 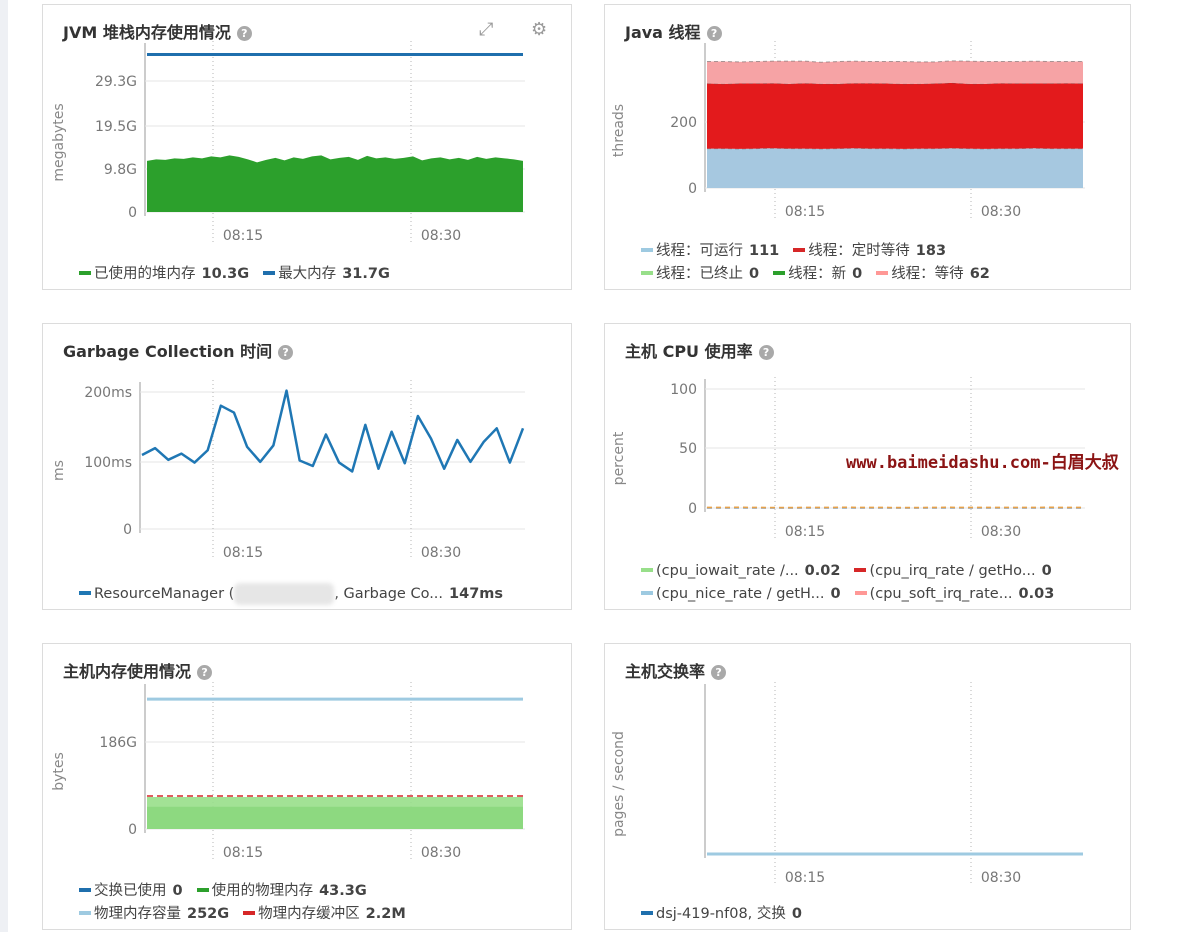 I want to click on legend-item: 物理内存容量 252G, so click(x=154, y=914).